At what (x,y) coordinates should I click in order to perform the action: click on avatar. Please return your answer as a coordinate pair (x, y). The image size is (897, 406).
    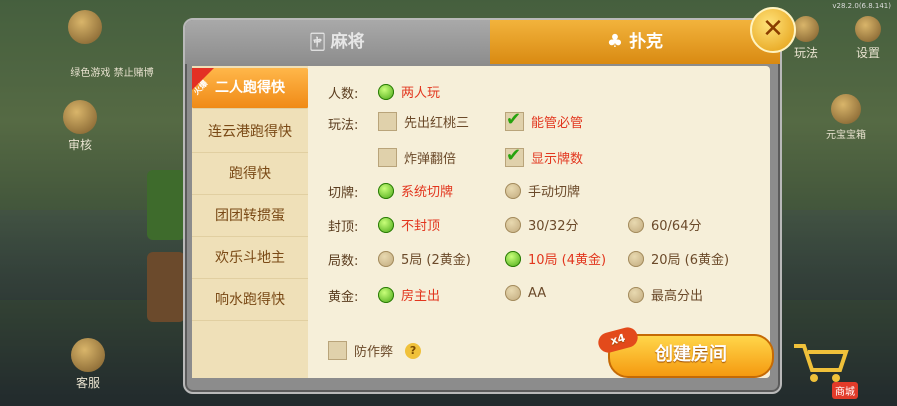
    Looking at the image, I should click on (85, 28).